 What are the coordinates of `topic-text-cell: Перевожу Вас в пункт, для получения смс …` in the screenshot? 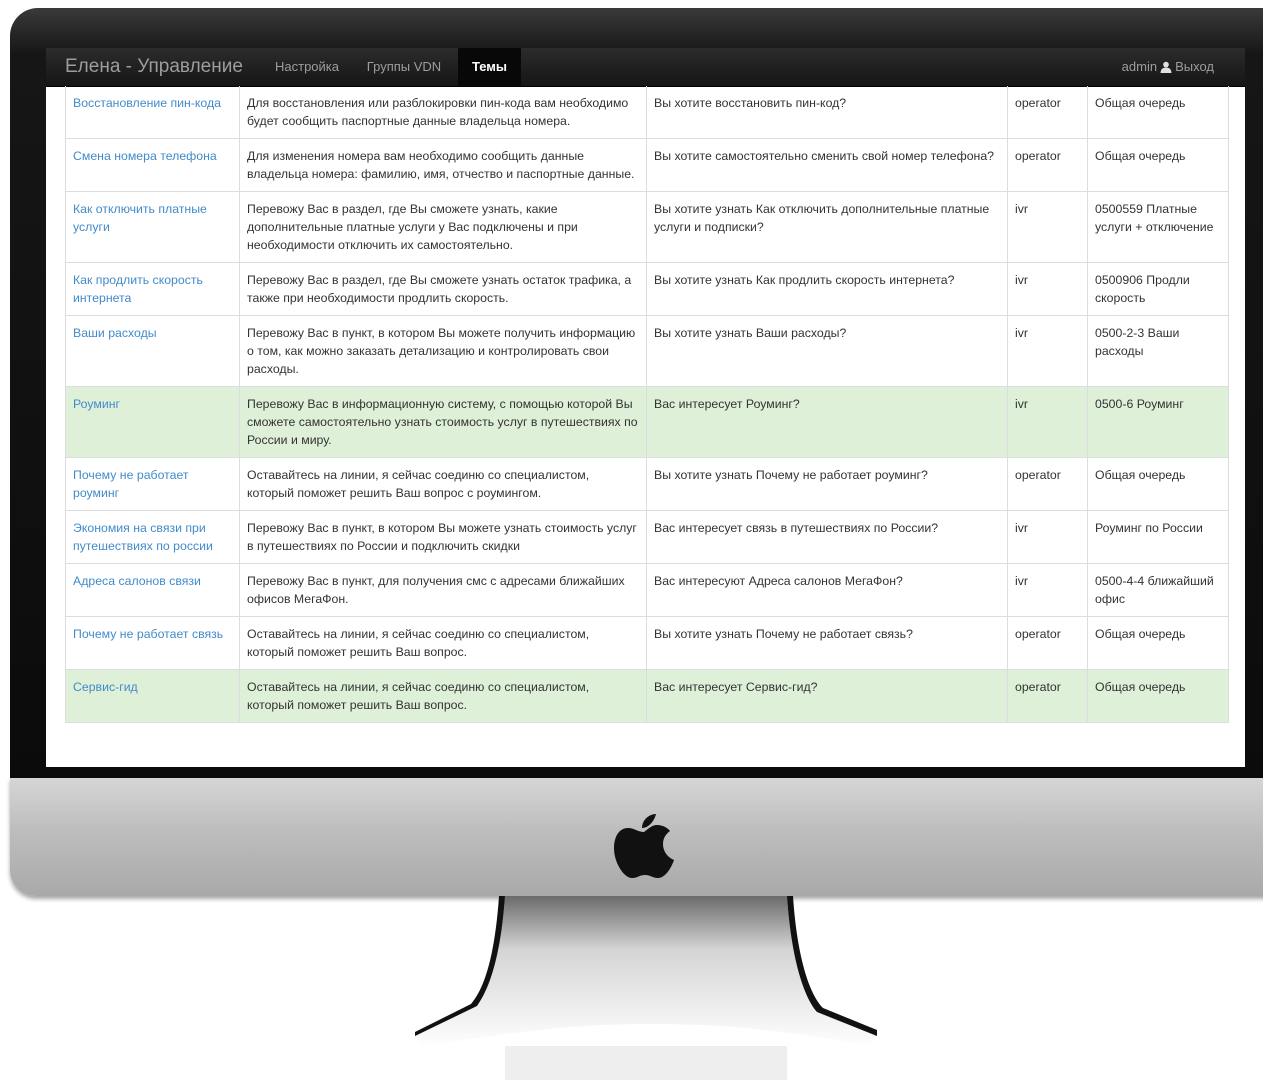 It's located at (443, 590).